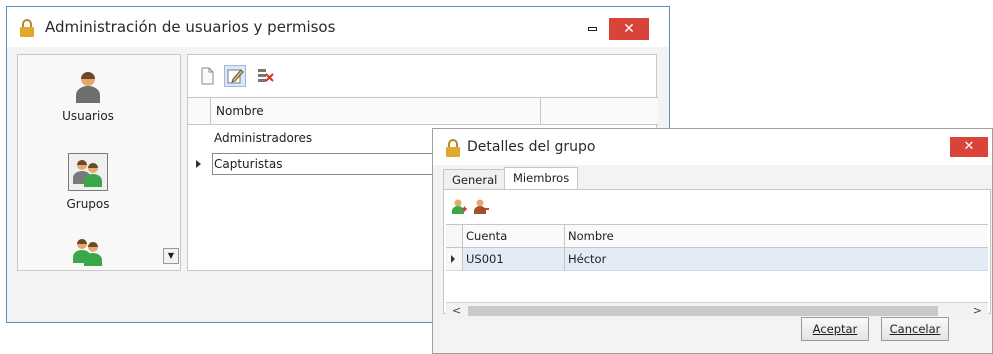 The image size is (993, 354). Describe the element at coordinates (712, 147) in the screenshot. I see `title-bar: Detalles del grupo ✕` at that location.